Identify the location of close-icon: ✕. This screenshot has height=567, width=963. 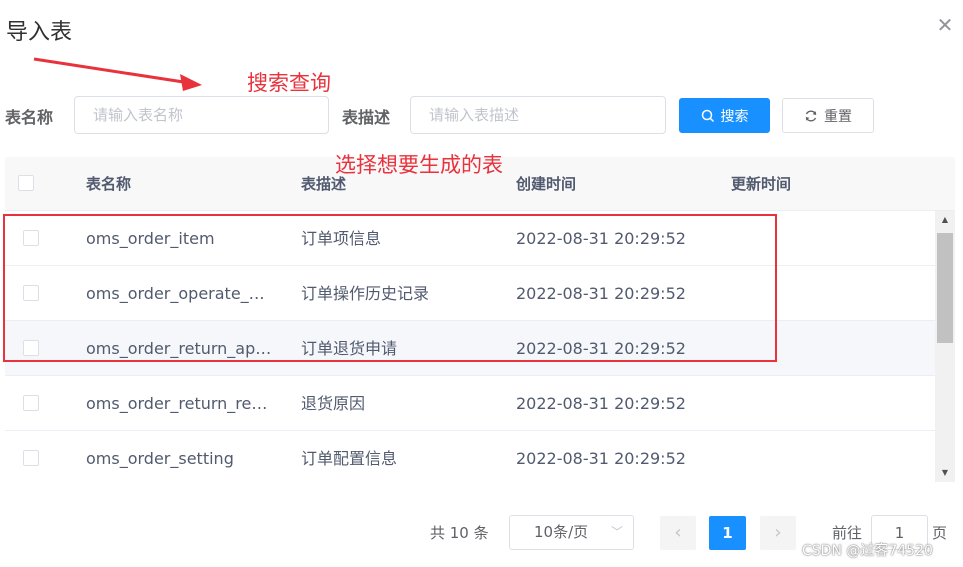
(945, 25).